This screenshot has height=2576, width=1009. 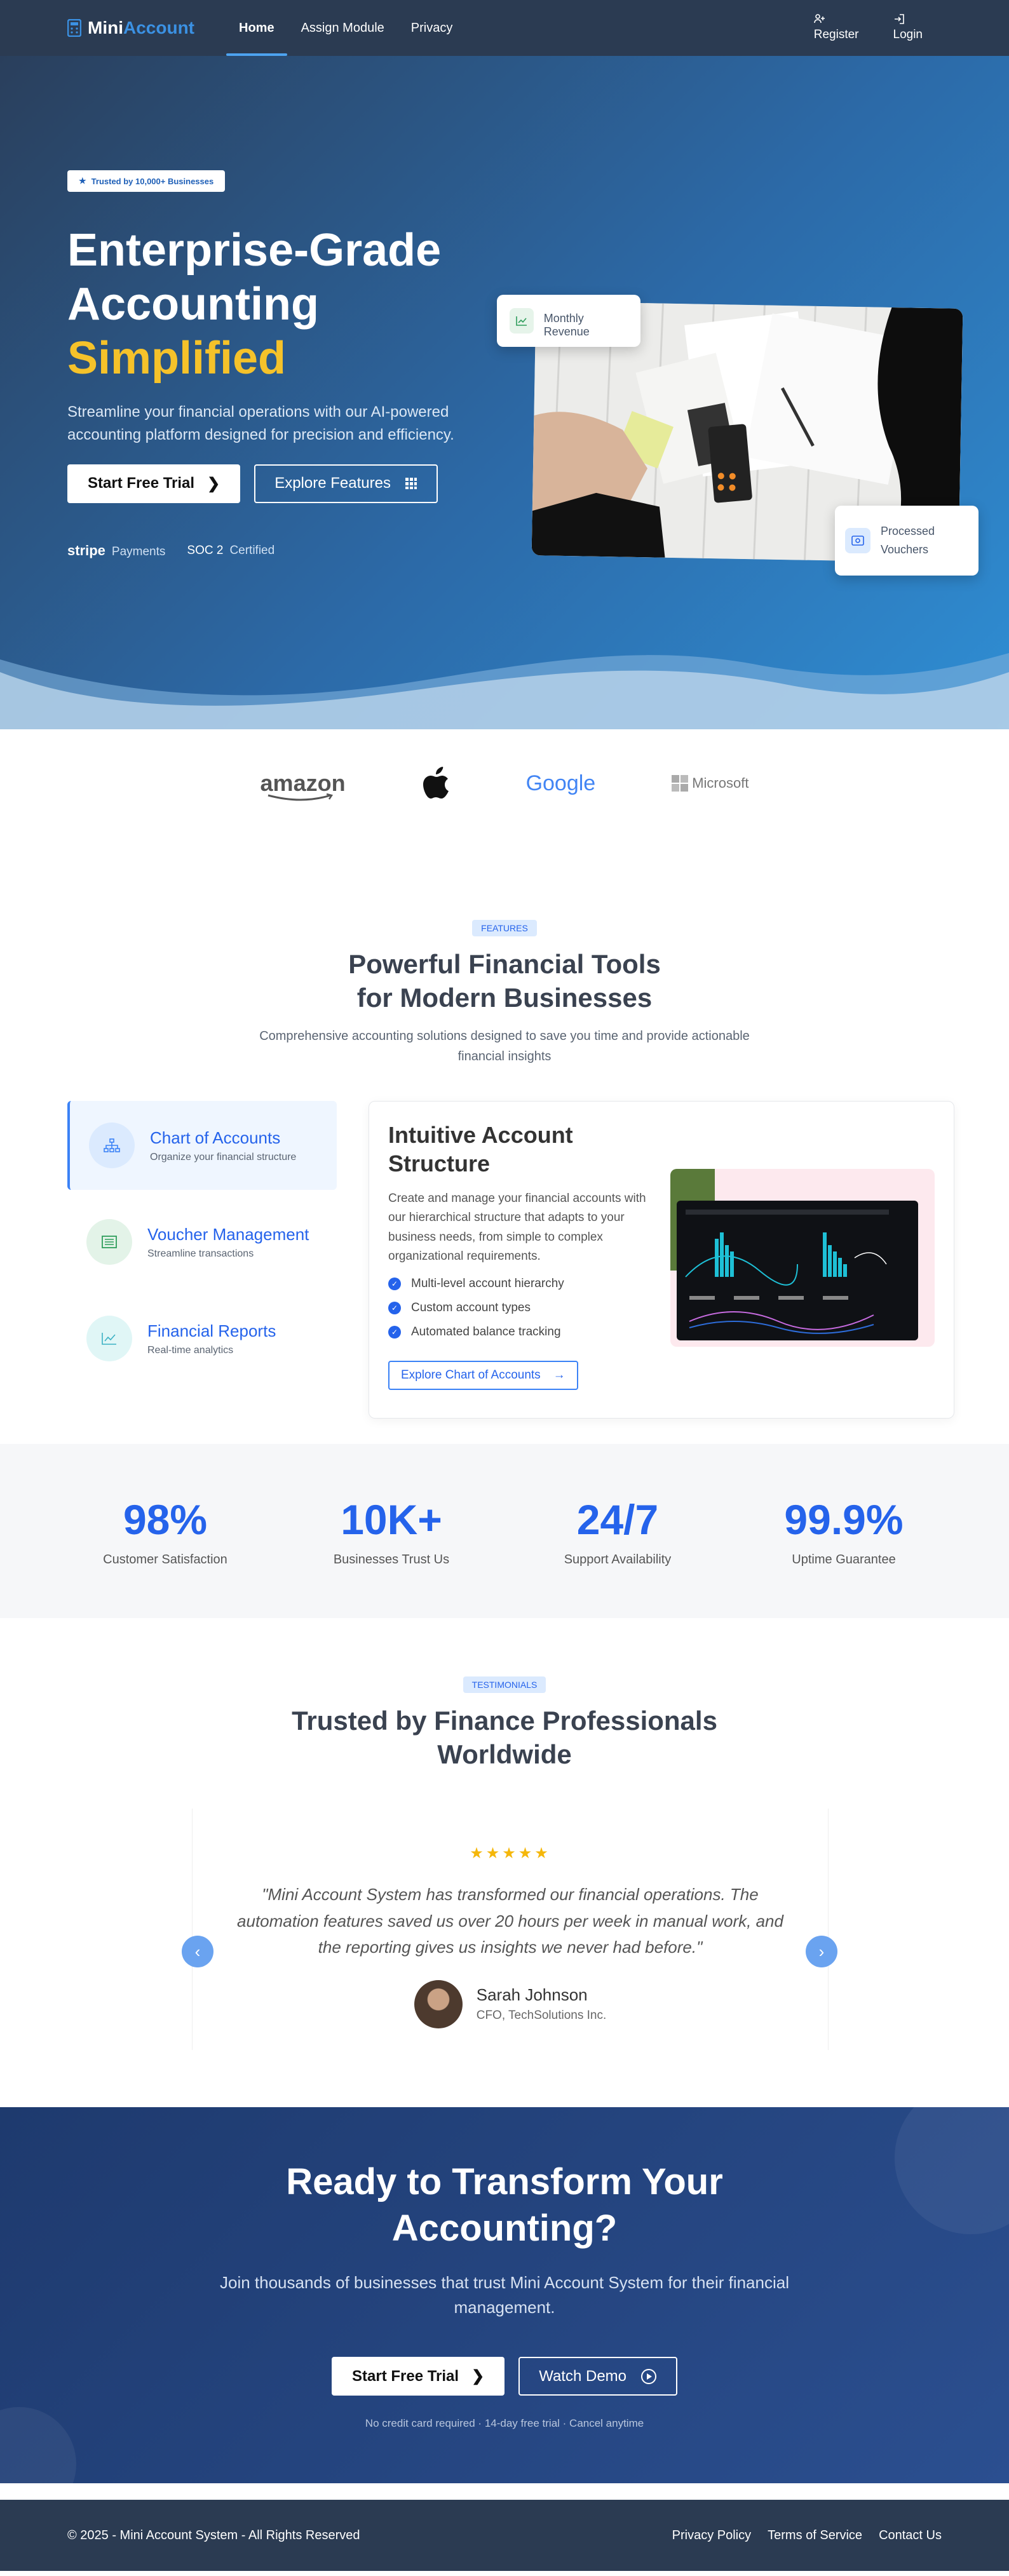 I want to click on explore-chart-of-accounts-button: Explore Chart of Accounts →, so click(x=483, y=1375).